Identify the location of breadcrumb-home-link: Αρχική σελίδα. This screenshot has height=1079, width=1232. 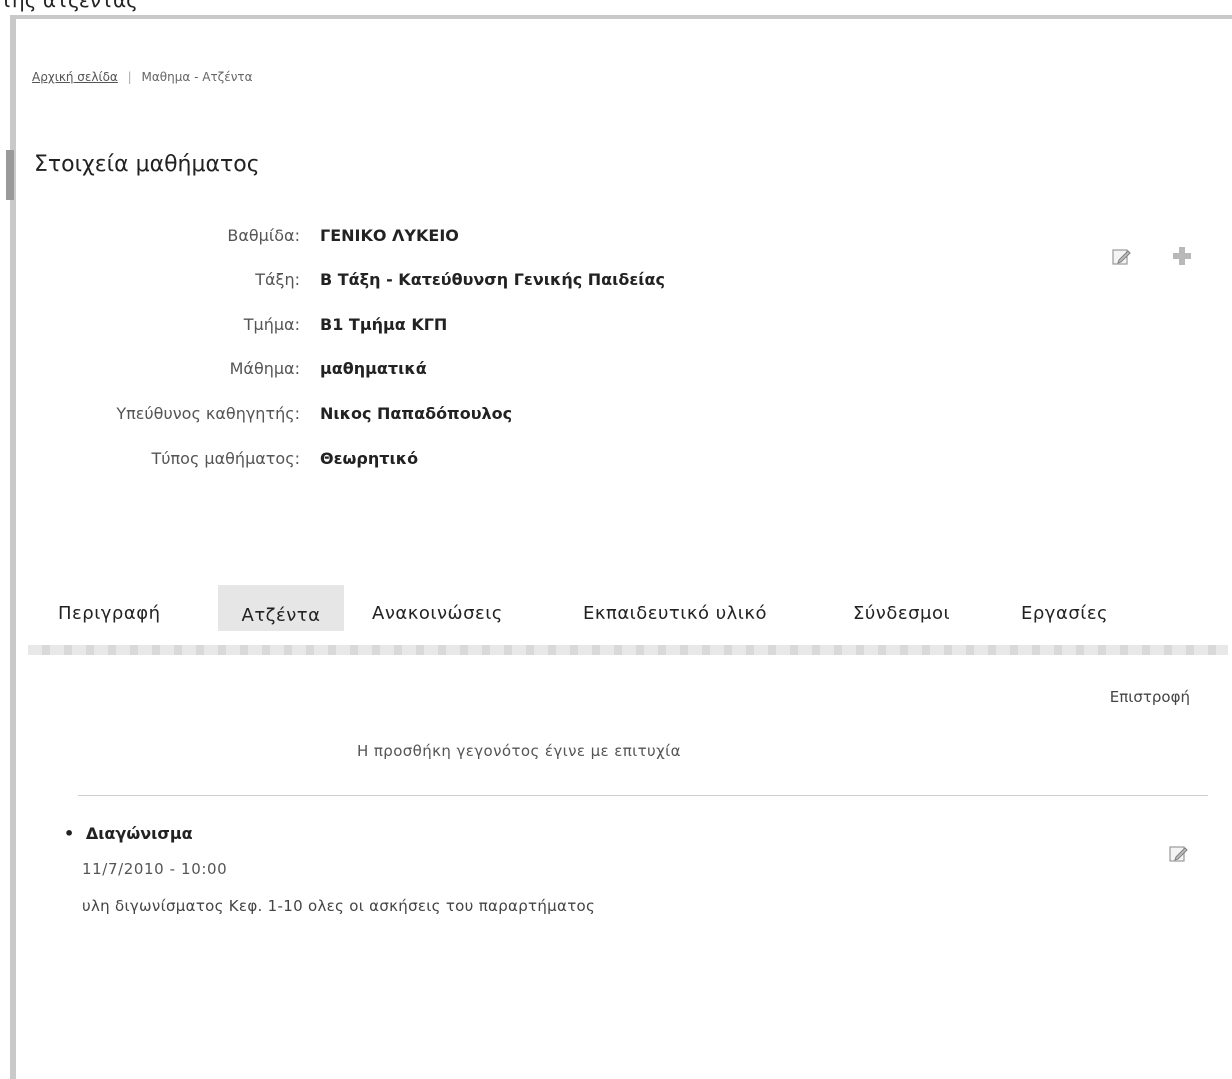
(75, 77).